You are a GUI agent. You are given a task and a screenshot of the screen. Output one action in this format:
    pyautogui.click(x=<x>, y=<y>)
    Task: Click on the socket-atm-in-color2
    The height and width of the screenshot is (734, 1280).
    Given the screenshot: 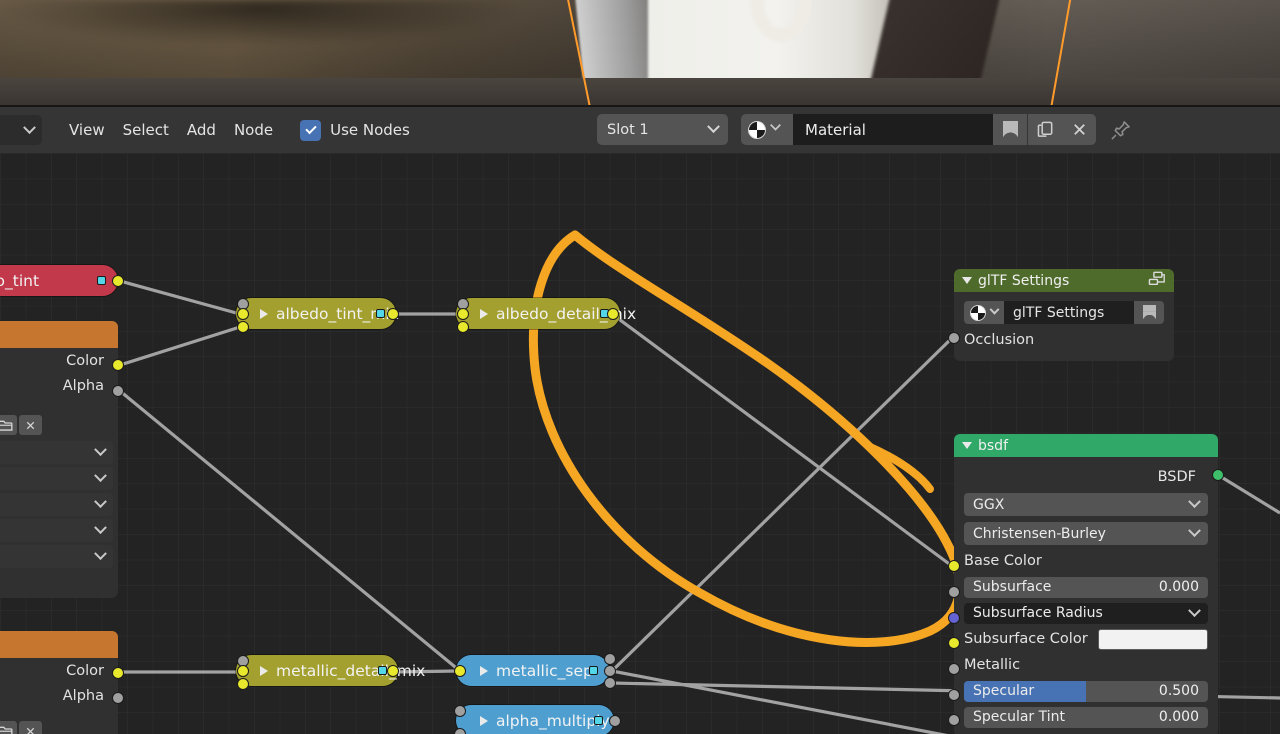 What is the action you would take?
    pyautogui.click(x=243, y=327)
    